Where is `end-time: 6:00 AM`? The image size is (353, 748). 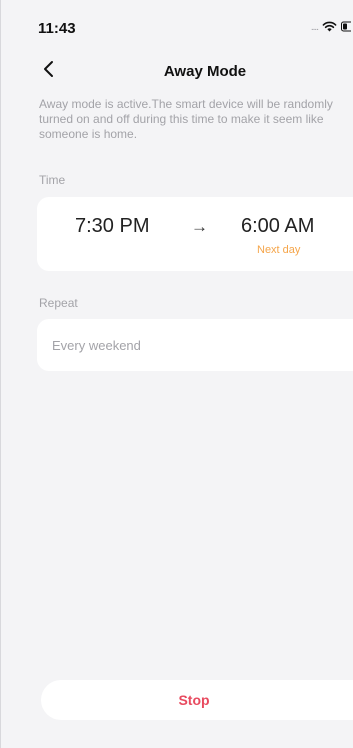 end-time: 6:00 AM is located at coordinates (278, 226).